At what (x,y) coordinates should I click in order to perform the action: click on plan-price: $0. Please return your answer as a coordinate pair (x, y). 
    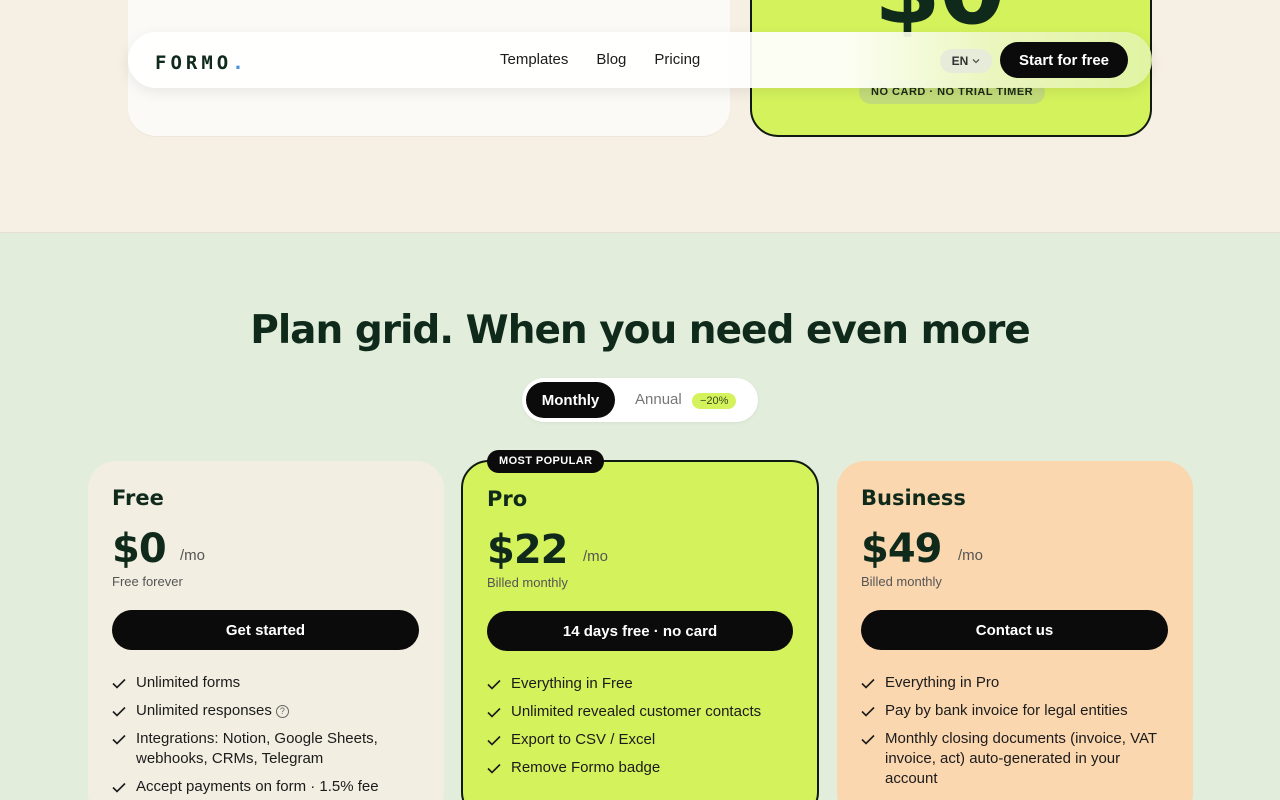
    Looking at the image, I should click on (139, 549).